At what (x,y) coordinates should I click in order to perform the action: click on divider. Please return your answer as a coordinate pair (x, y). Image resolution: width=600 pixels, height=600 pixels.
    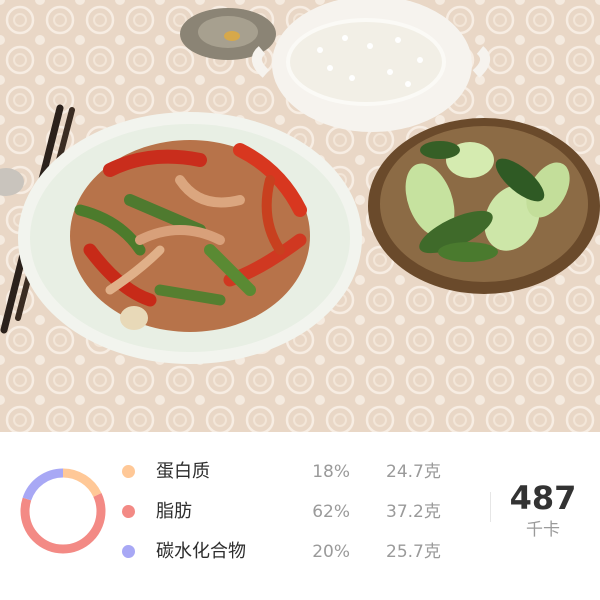
    Looking at the image, I should click on (490, 507).